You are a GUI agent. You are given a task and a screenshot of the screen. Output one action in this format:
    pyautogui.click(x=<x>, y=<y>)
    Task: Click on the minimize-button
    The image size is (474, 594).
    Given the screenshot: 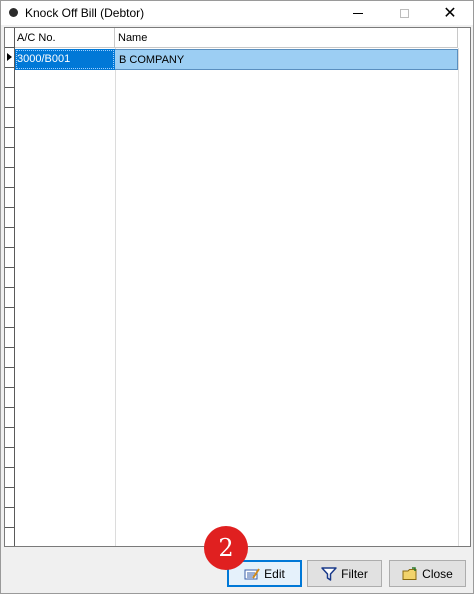 What is the action you would take?
    pyautogui.click(x=358, y=13)
    